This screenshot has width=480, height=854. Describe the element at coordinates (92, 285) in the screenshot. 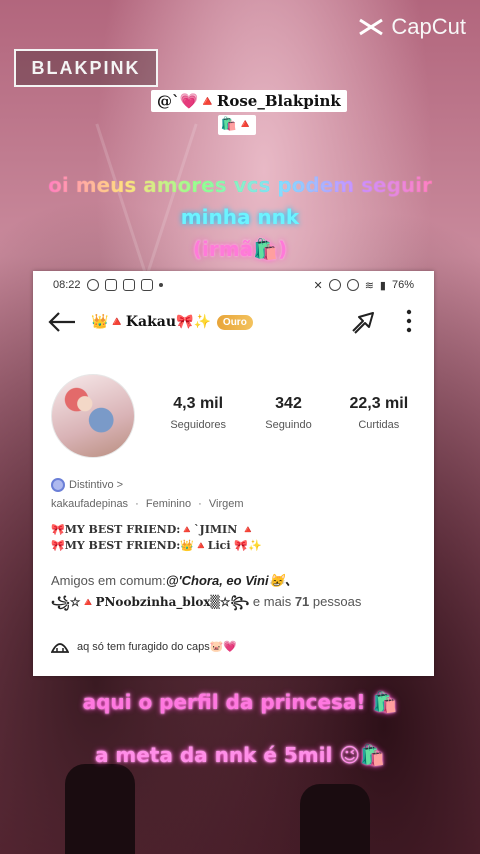

I see `whatsapp-icon` at that location.